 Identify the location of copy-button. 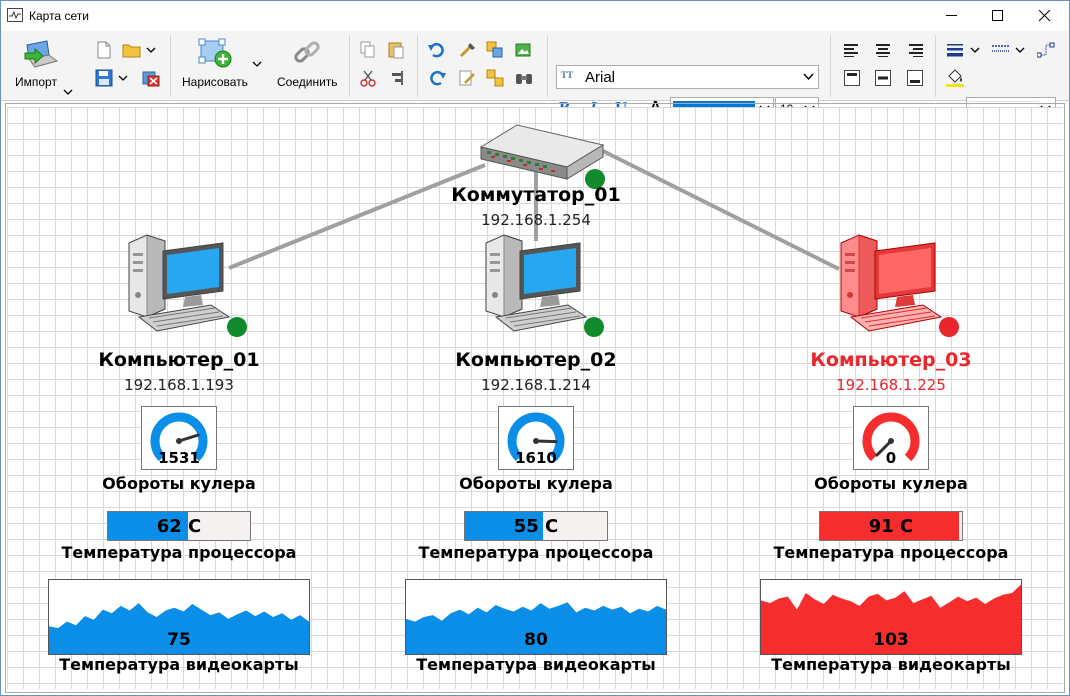
(368, 50).